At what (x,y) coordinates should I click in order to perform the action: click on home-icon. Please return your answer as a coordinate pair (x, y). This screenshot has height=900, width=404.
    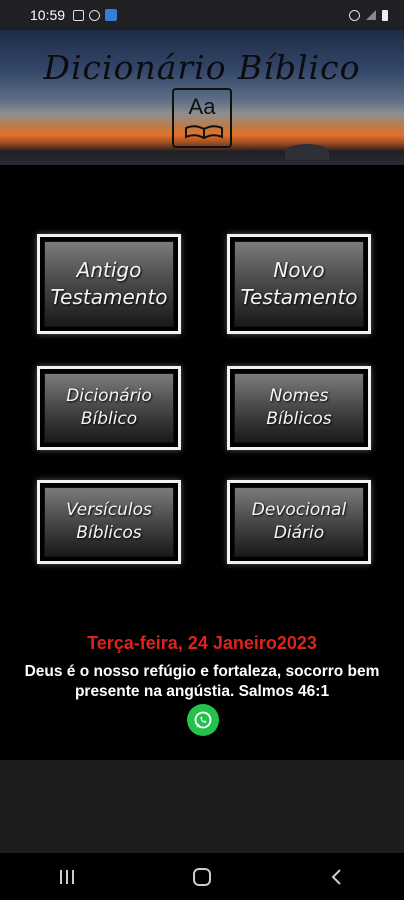
    Looking at the image, I should click on (201, 876).